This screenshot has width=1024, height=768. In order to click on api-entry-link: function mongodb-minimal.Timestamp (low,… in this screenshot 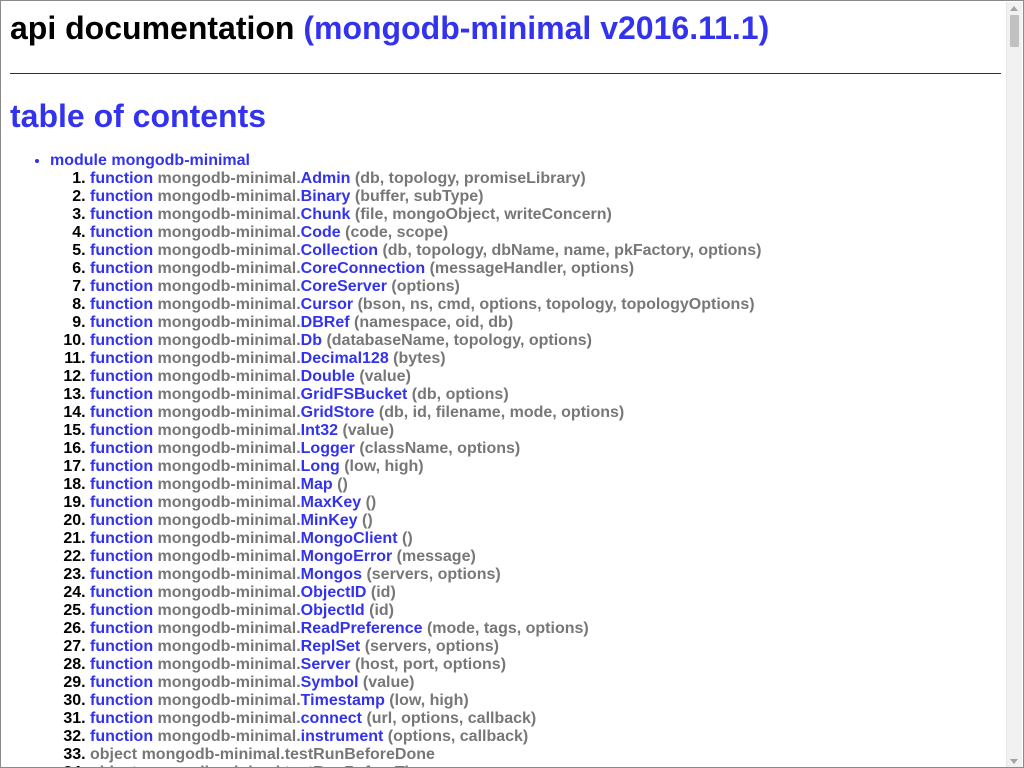, I will do `click(279, 700)`.